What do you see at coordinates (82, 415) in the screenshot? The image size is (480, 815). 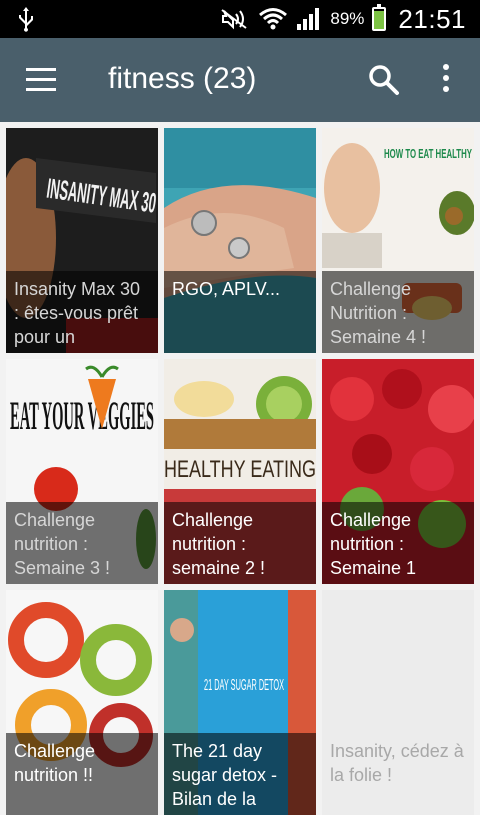 I see `tile-image-text: EAT YOUR VEGGIES` at bounding box center [82, 415].